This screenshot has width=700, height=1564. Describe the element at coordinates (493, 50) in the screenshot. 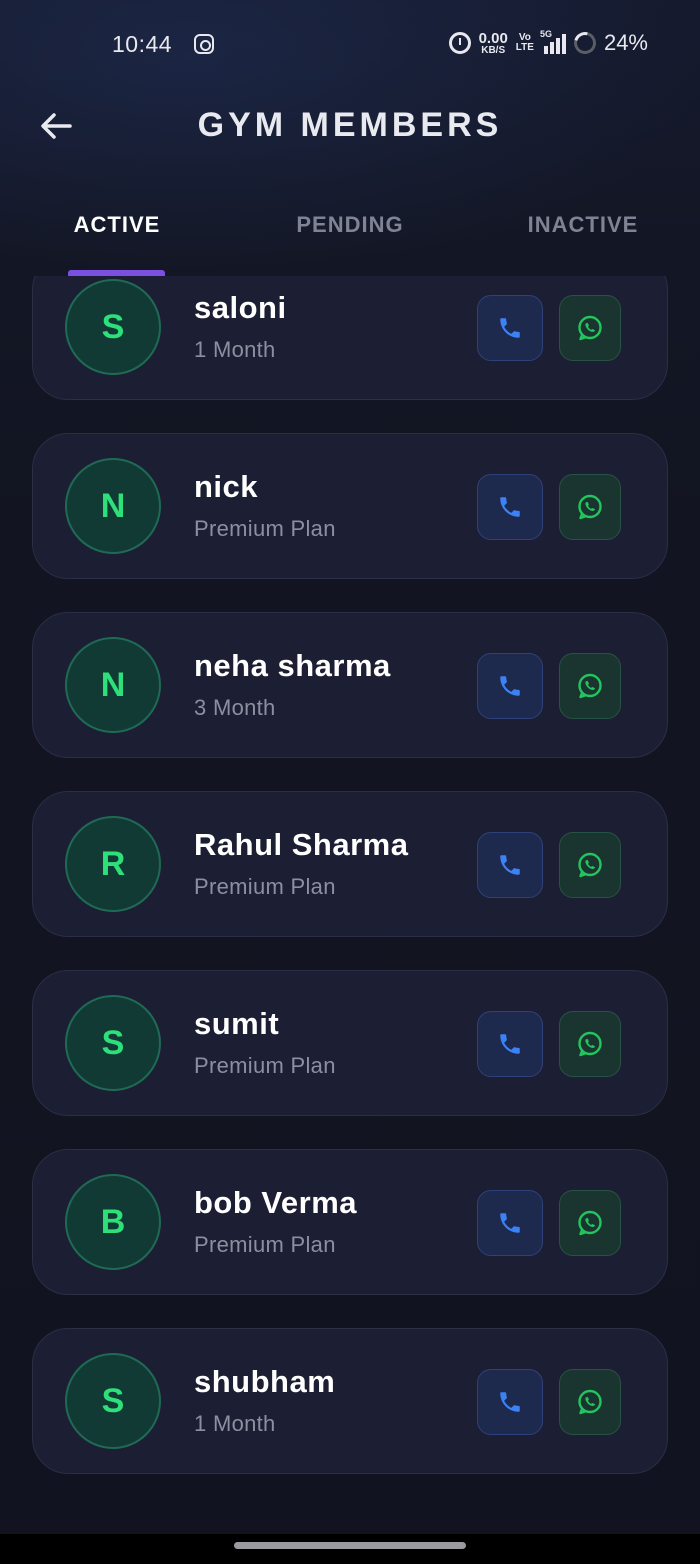

I see `net-speed-unit: KB/S` at that location.